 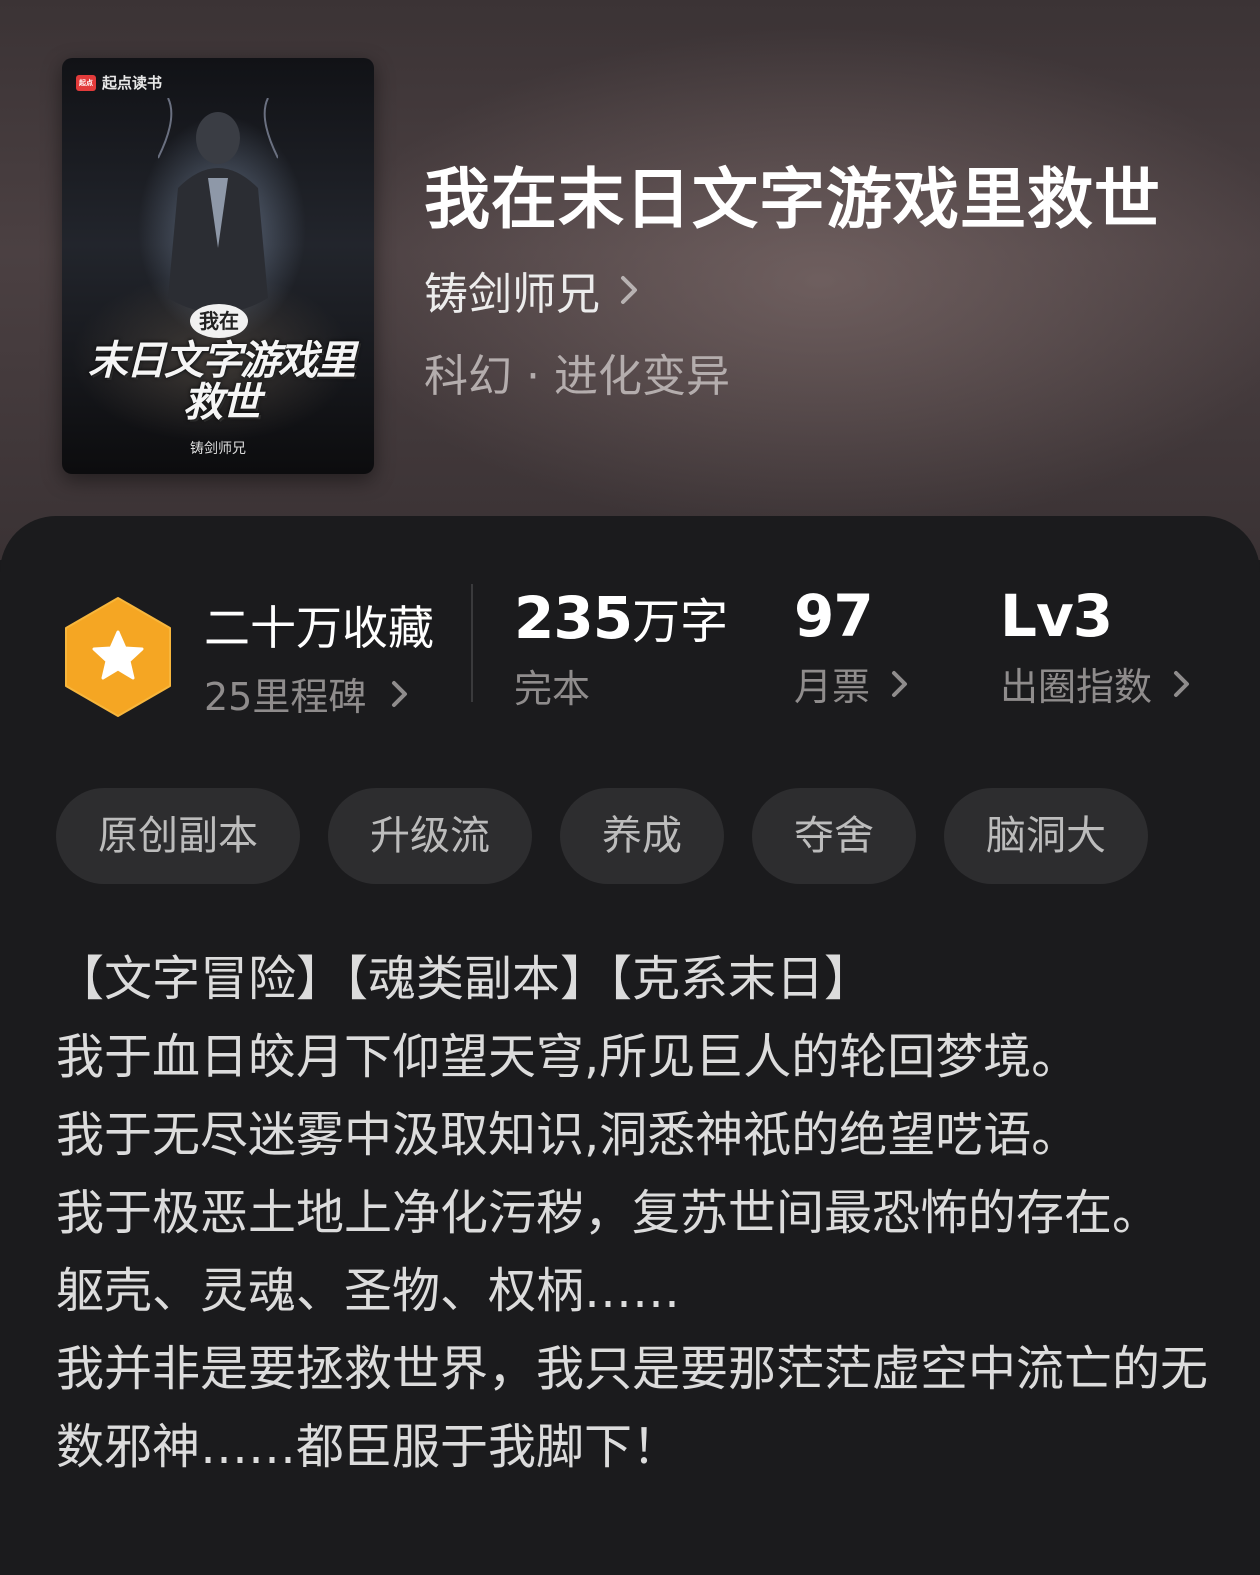 I want to click on publisher-logo: 起点, so click(x=86, y=82).